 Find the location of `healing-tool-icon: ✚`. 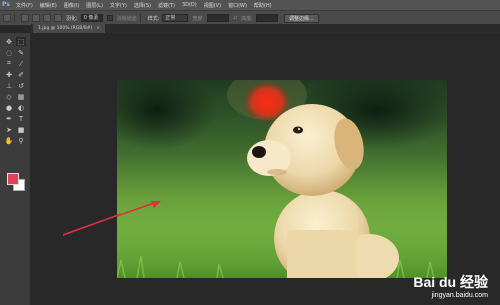

healing-tool-icon: ✚ is located at coordinates (9, 74).